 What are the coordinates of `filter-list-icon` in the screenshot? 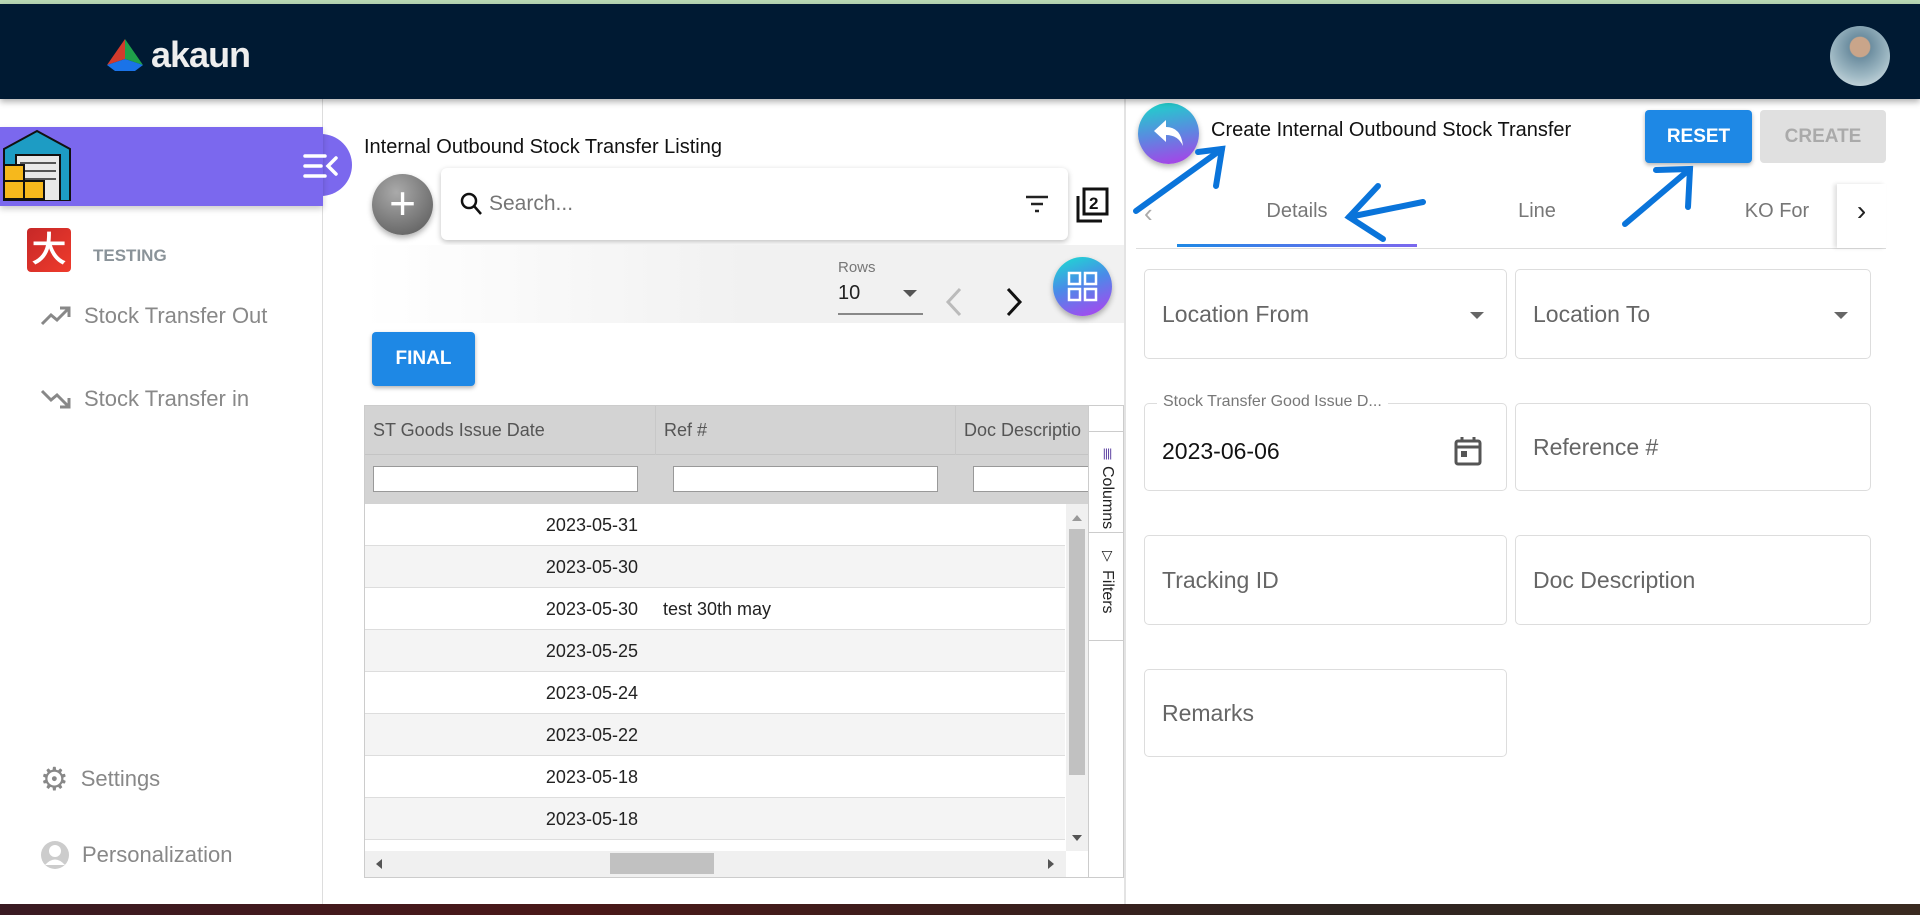 It's located at (1037, 204).